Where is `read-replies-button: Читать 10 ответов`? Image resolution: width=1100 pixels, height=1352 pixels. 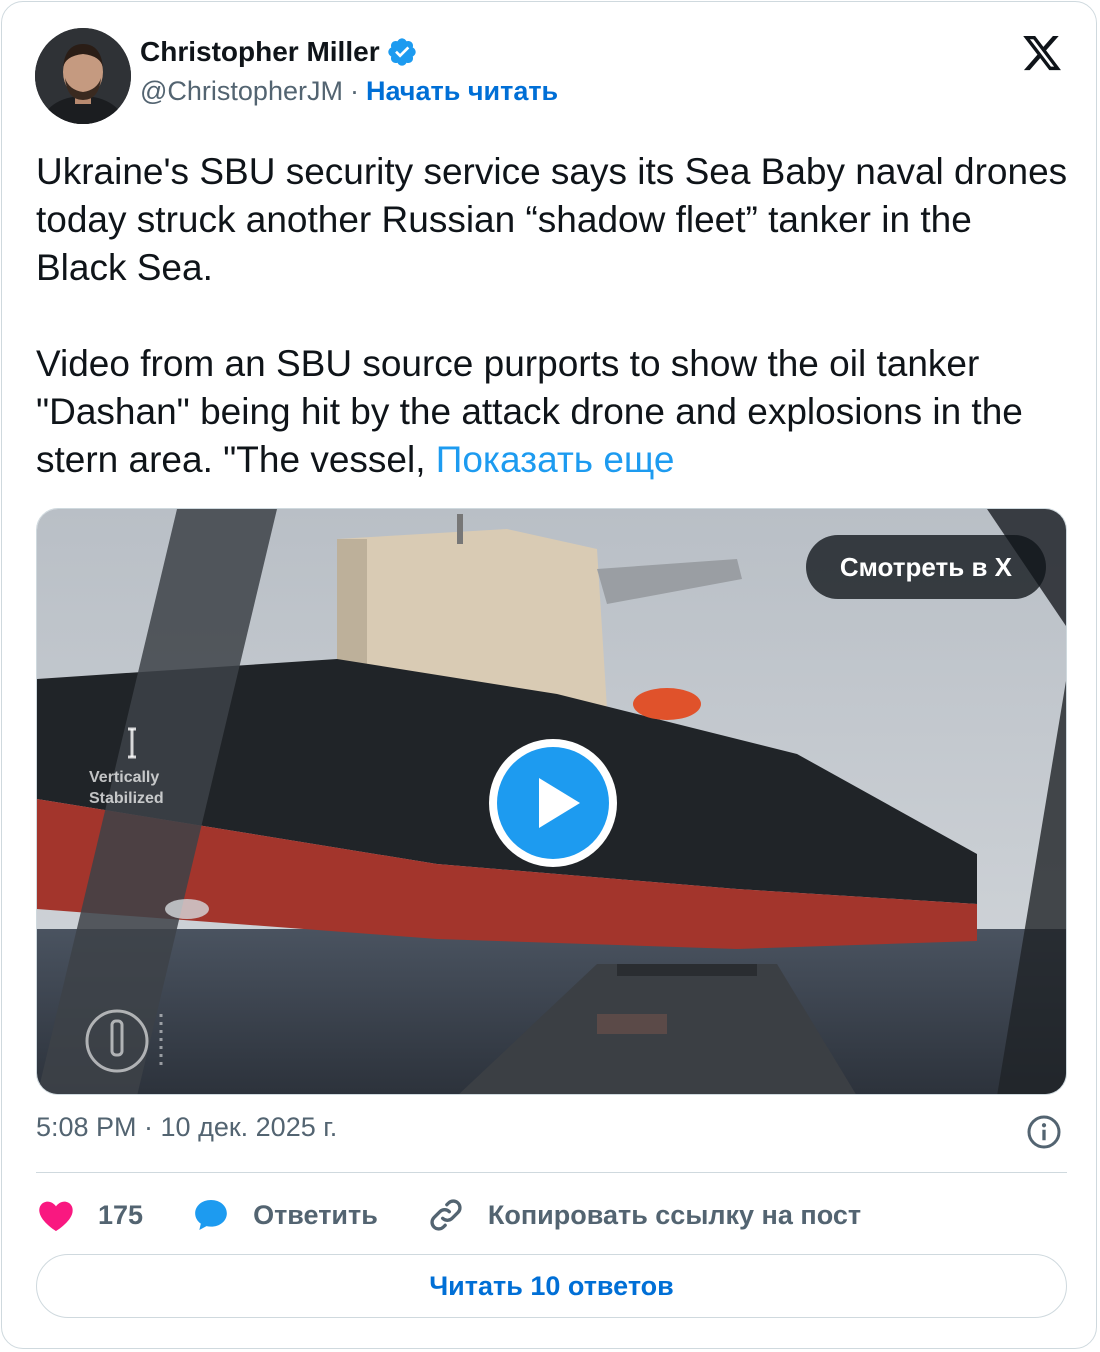 read-replies-button: Читать 10 ответов is located at coordinates (551, 1286).